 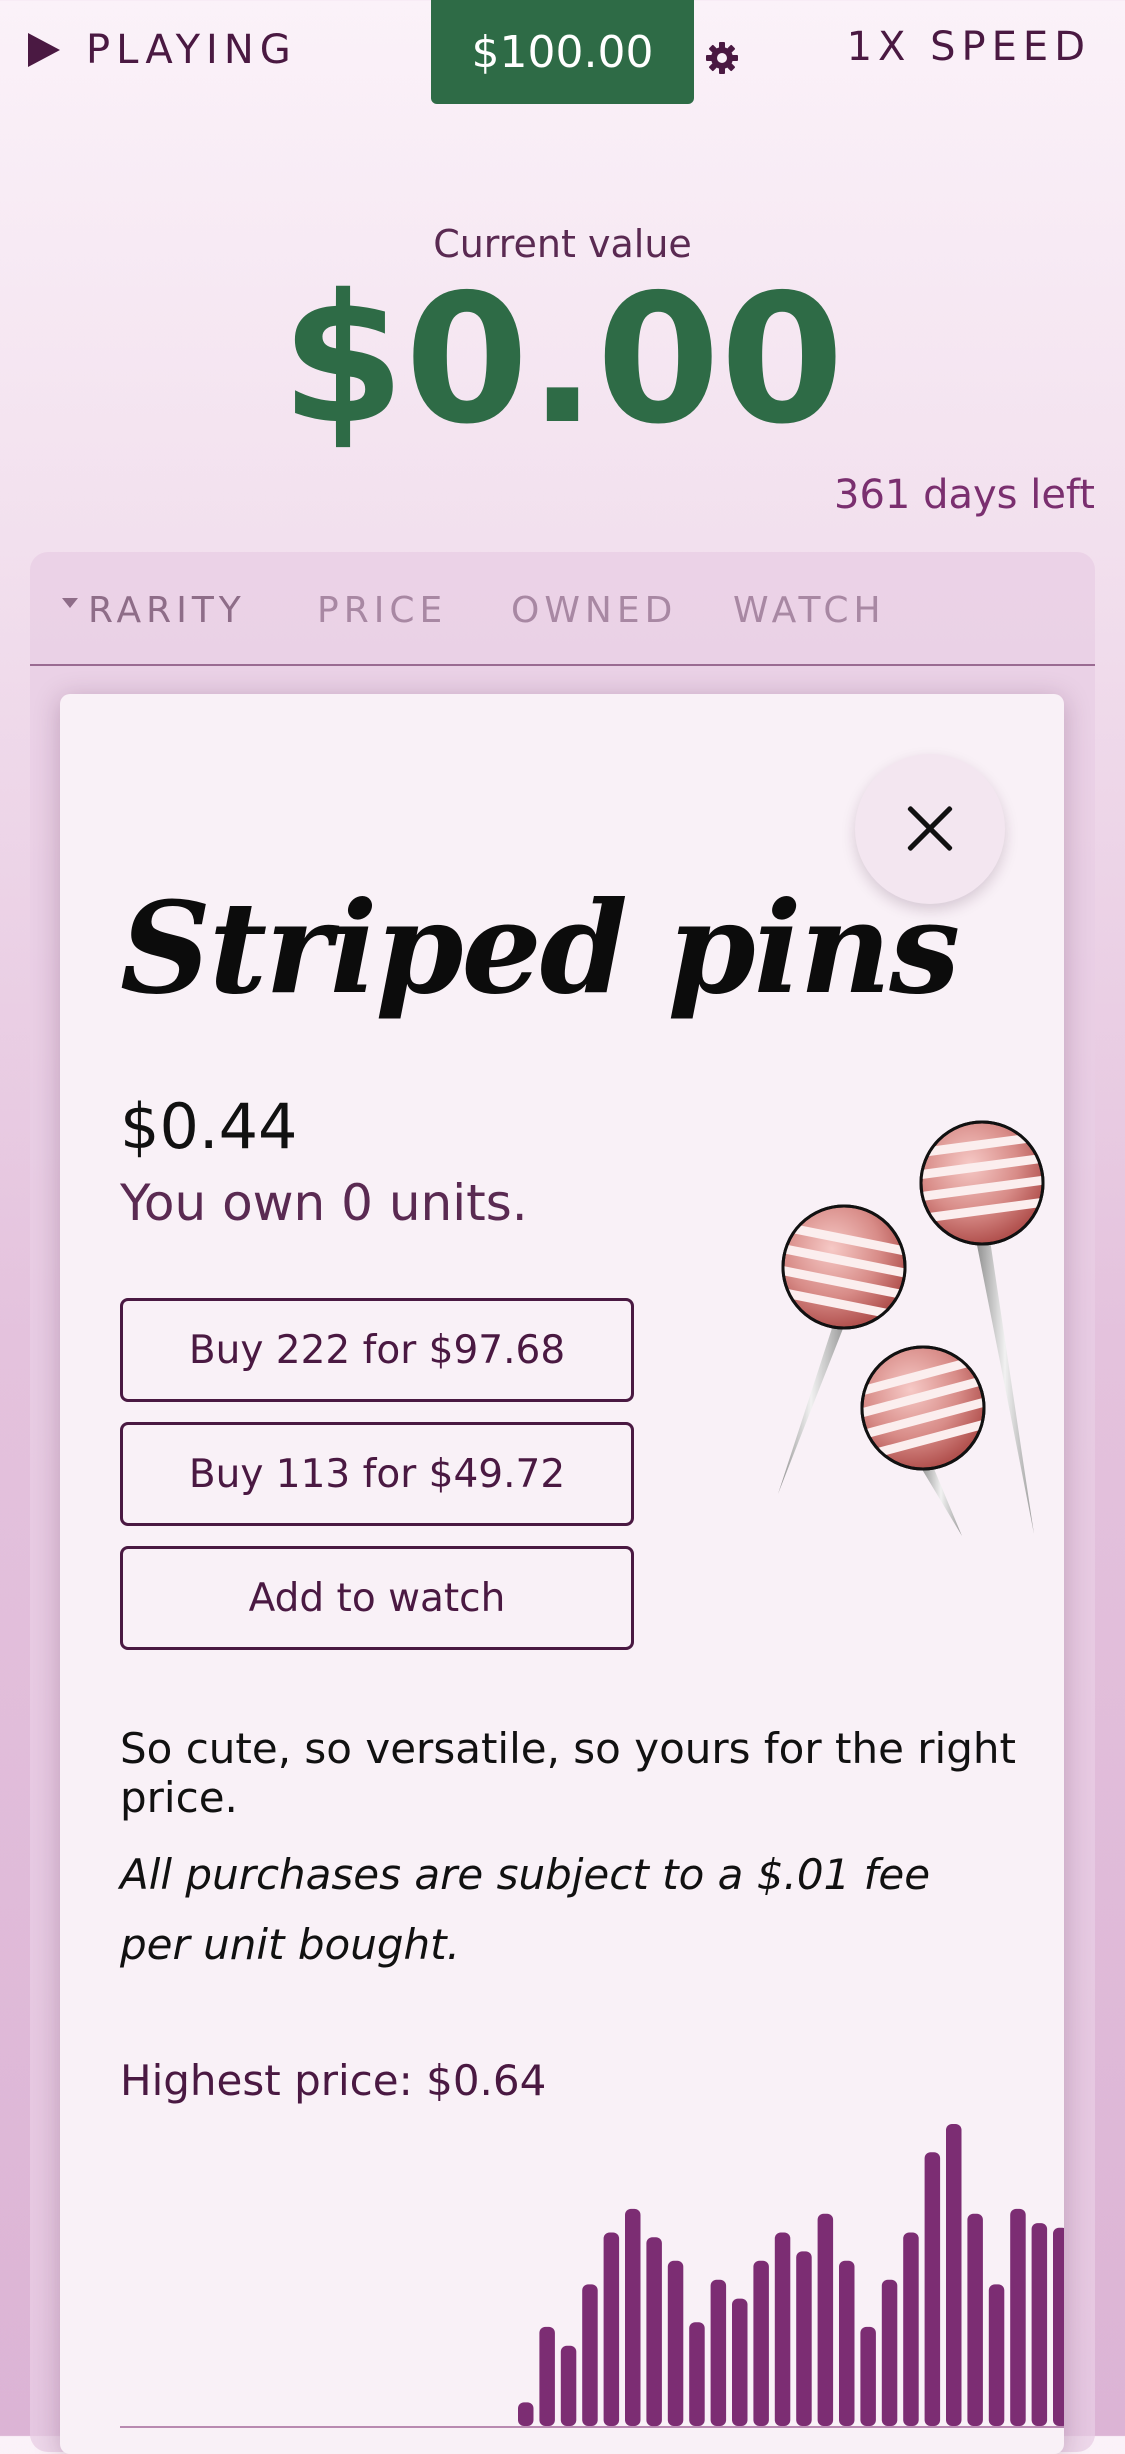 I want to click on tab-rarity: RARITY, so click(x=167, y=610).